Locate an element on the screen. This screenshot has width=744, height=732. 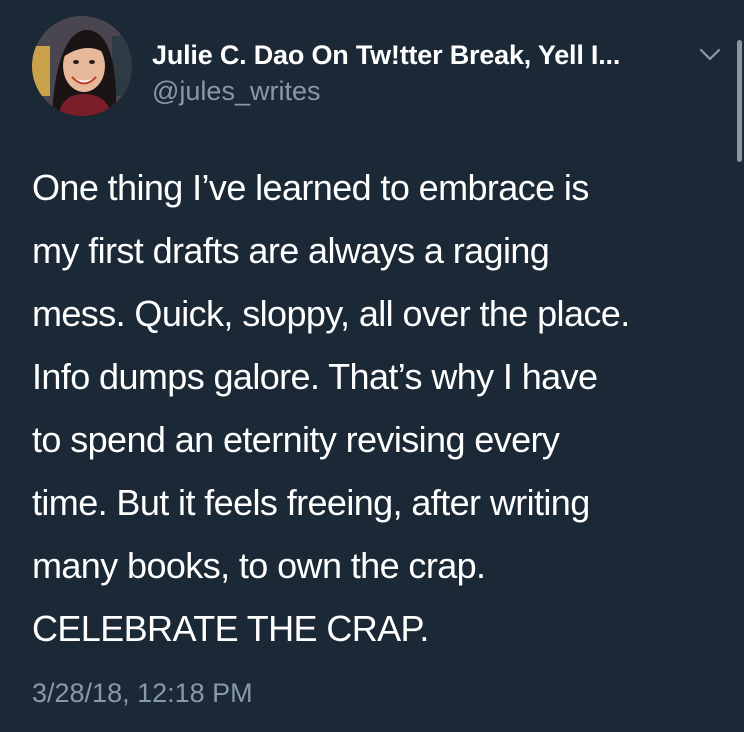
chevron-down-icon is located at coordinates (710, 54).